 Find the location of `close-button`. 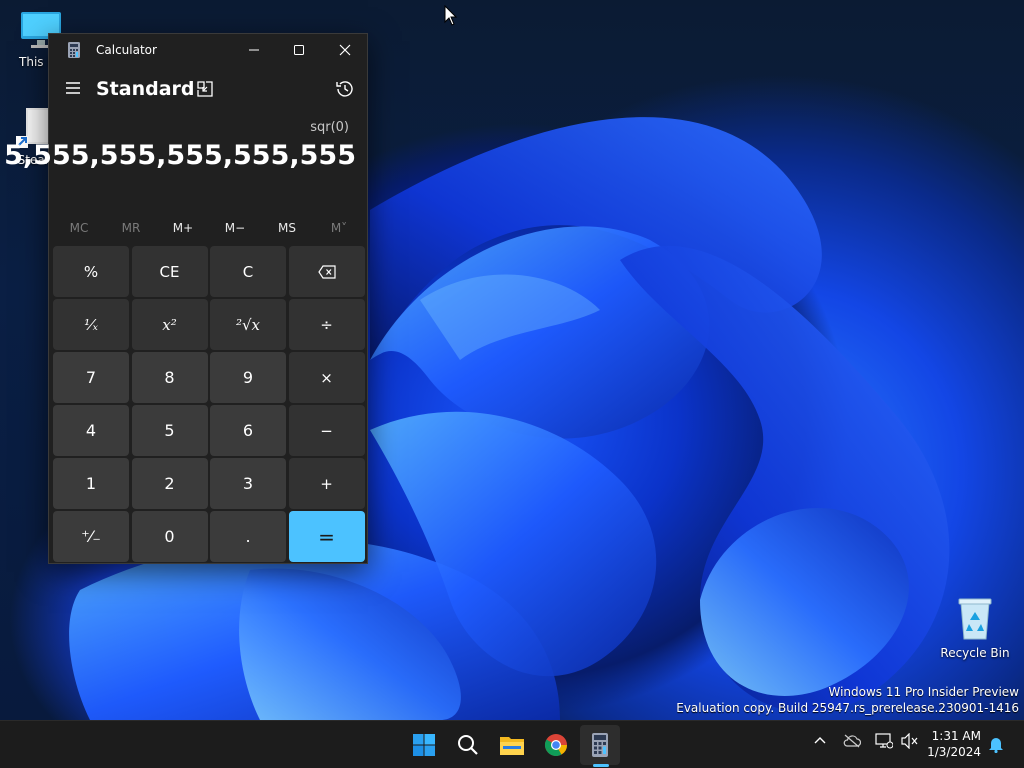

close-button is located at coordinates (345, 50).